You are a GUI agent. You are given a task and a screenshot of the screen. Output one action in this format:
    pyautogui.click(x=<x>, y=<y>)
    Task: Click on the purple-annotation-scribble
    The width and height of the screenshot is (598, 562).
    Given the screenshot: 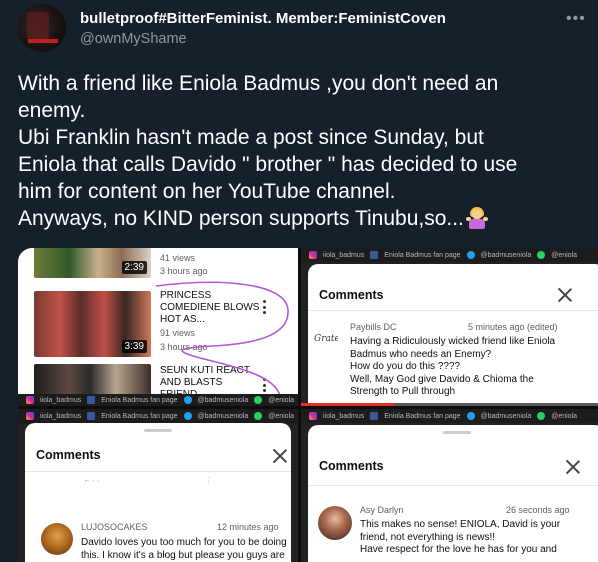 What is the action you would take?
    pyautogui.click(x=222, y=343)
    